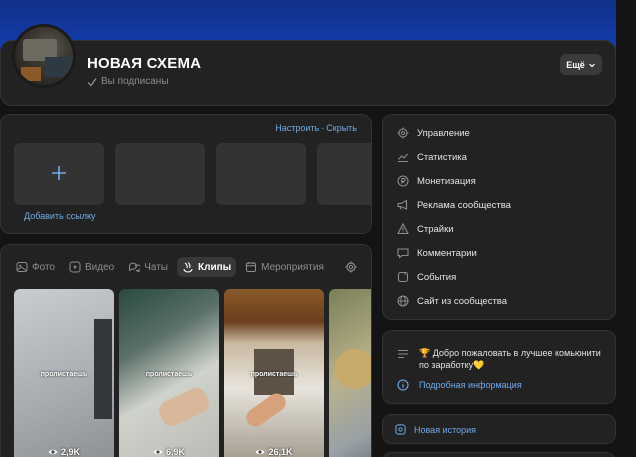  What do you see at coordinates (43, 267) in the screenshot?
I see `tab-label: Фото` at bounding box center [43, 267].